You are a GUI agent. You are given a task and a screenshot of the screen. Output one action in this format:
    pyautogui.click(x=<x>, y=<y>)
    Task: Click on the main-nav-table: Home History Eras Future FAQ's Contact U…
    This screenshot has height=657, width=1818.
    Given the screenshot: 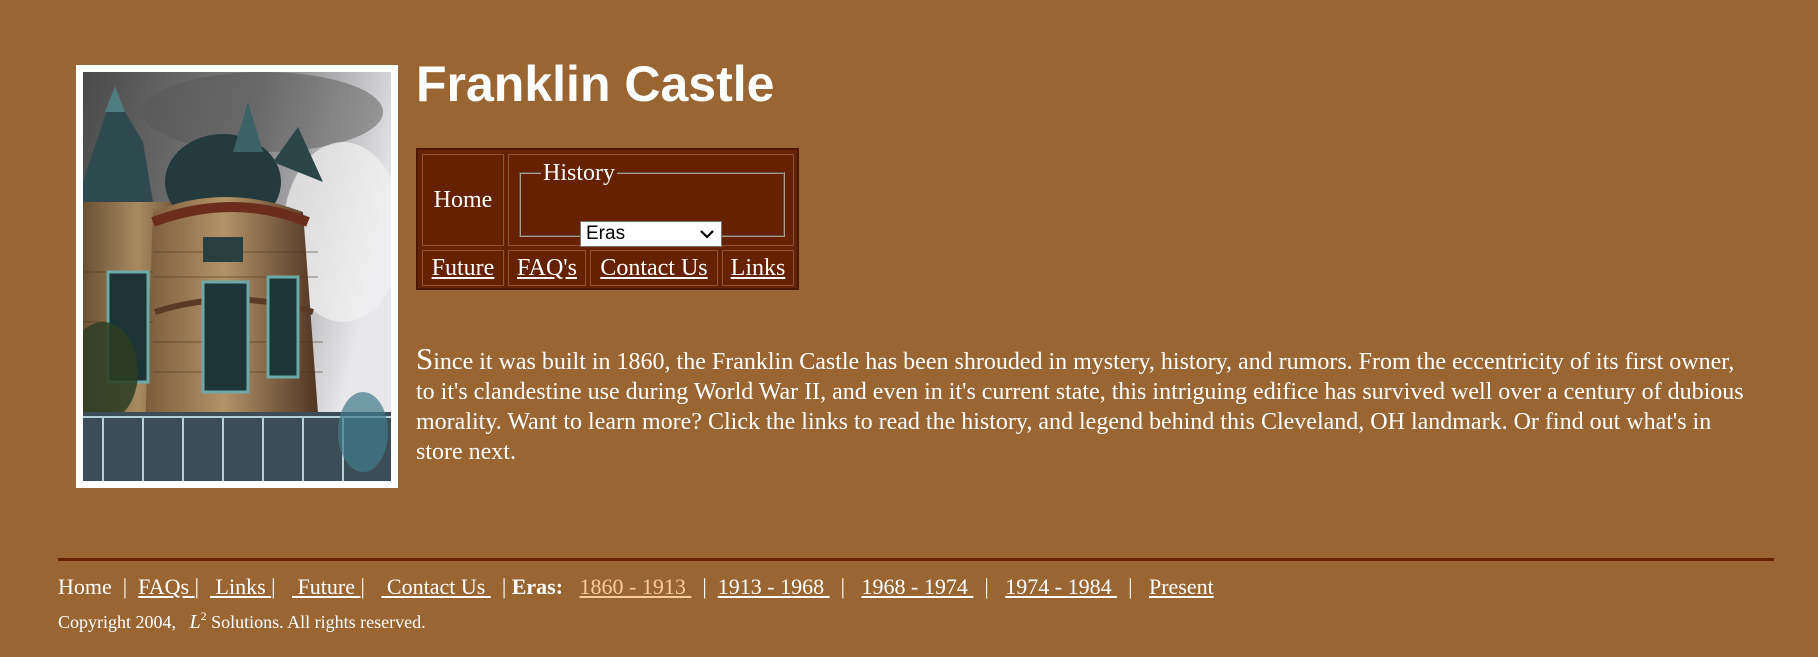 What is the action you would take?
    pyautogui.click(x=607, y=219)
    